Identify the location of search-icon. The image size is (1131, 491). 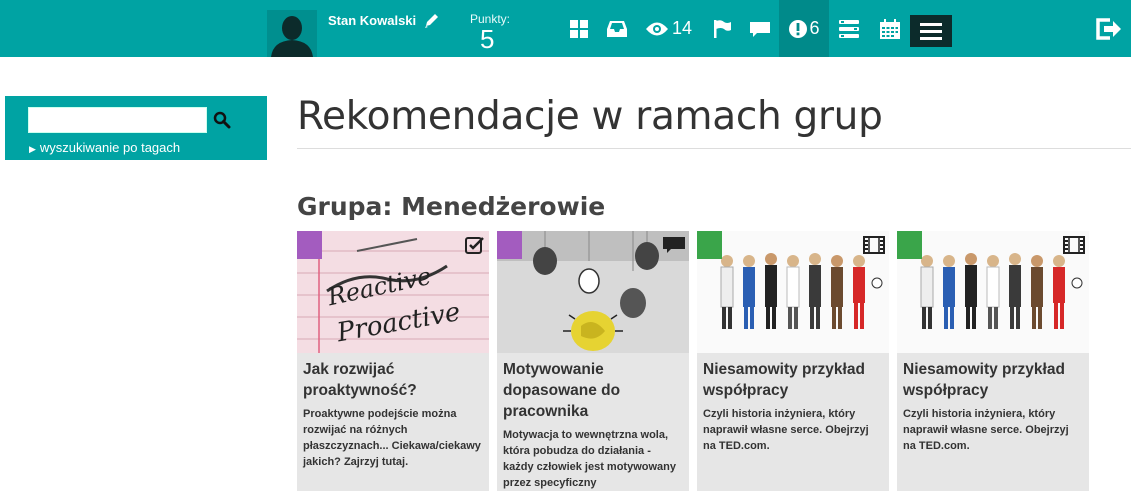
(222, 122).